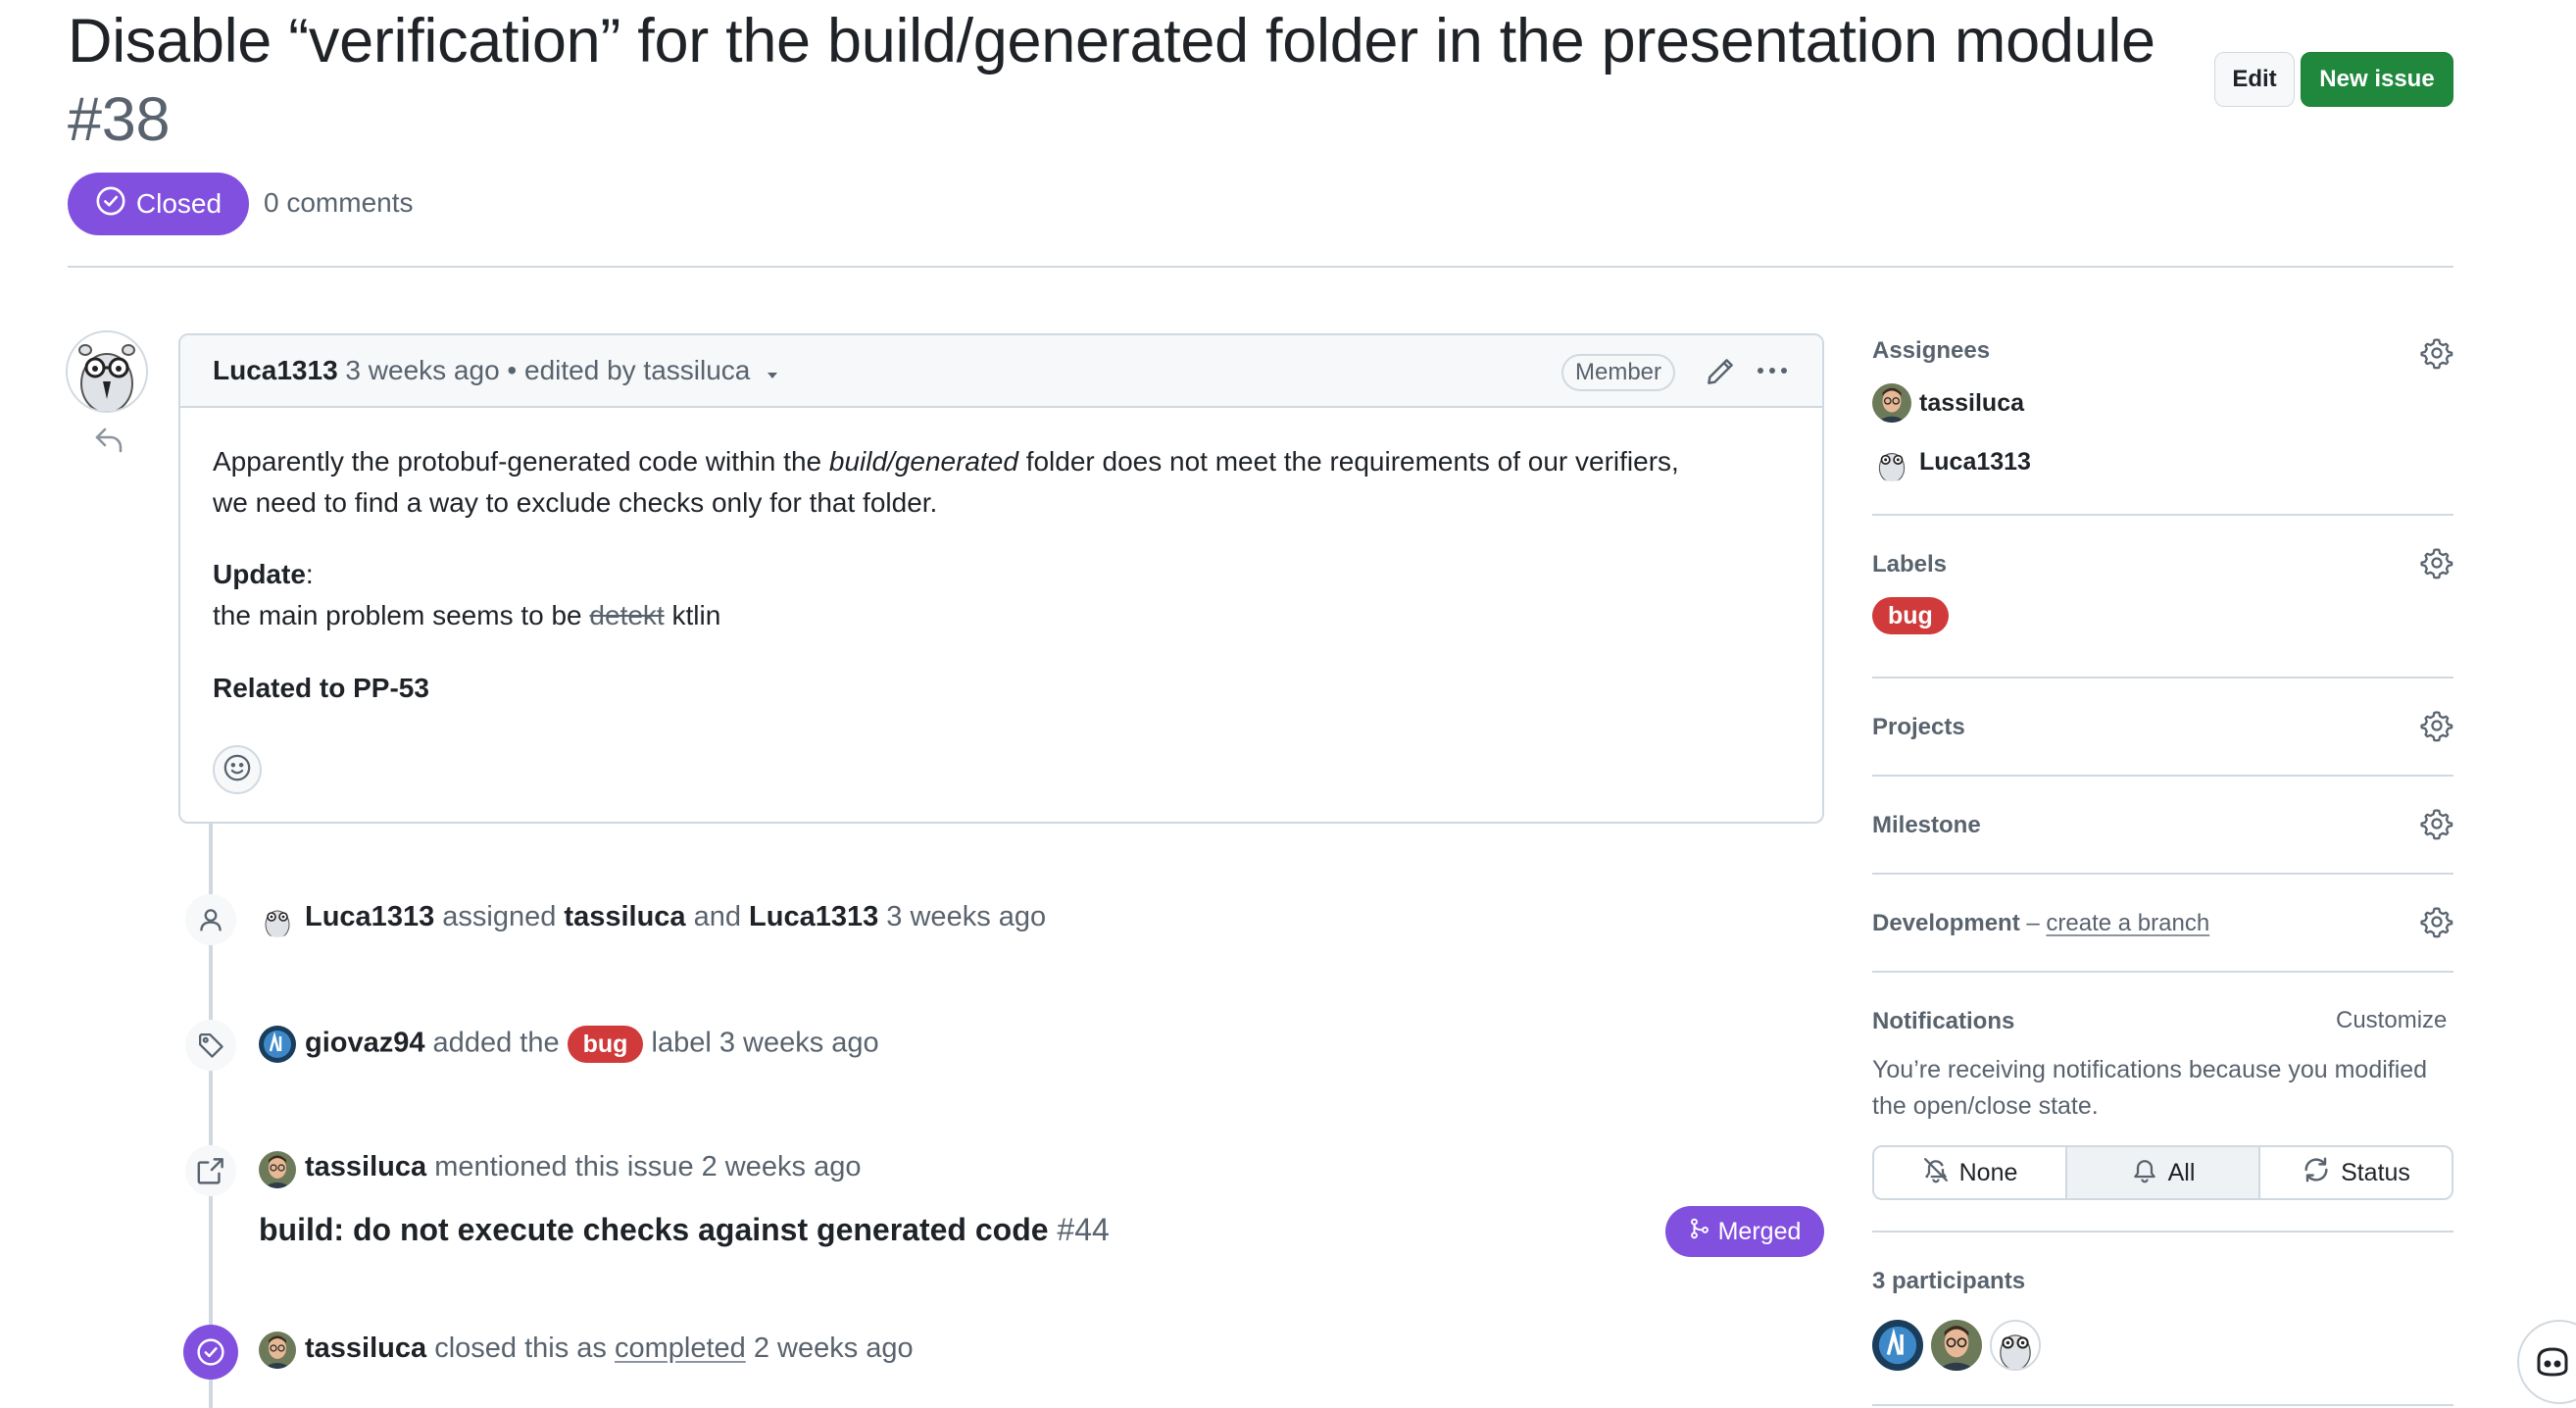 The width and height of the screenshot is (2576, 1408). What do you see at coordinates (401, 615) in the screenshot?
I see `update-text: the main problem seems to be` at bounding box center [401, 615].